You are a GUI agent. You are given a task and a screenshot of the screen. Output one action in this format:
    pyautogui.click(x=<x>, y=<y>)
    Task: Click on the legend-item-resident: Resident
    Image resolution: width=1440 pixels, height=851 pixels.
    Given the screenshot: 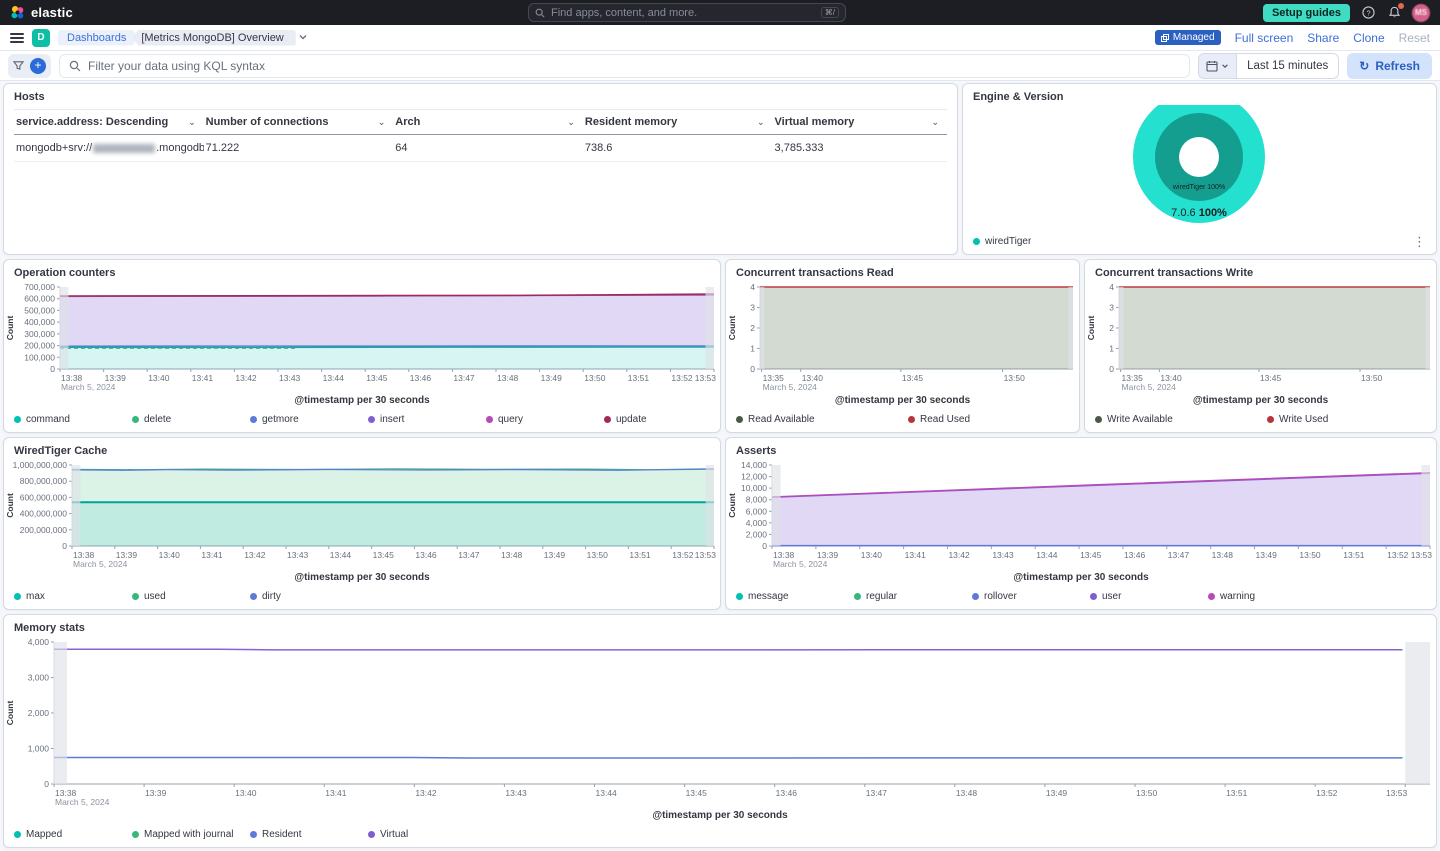 What is the action you would take?
    pyautogui.click(x=309, y=834)
    